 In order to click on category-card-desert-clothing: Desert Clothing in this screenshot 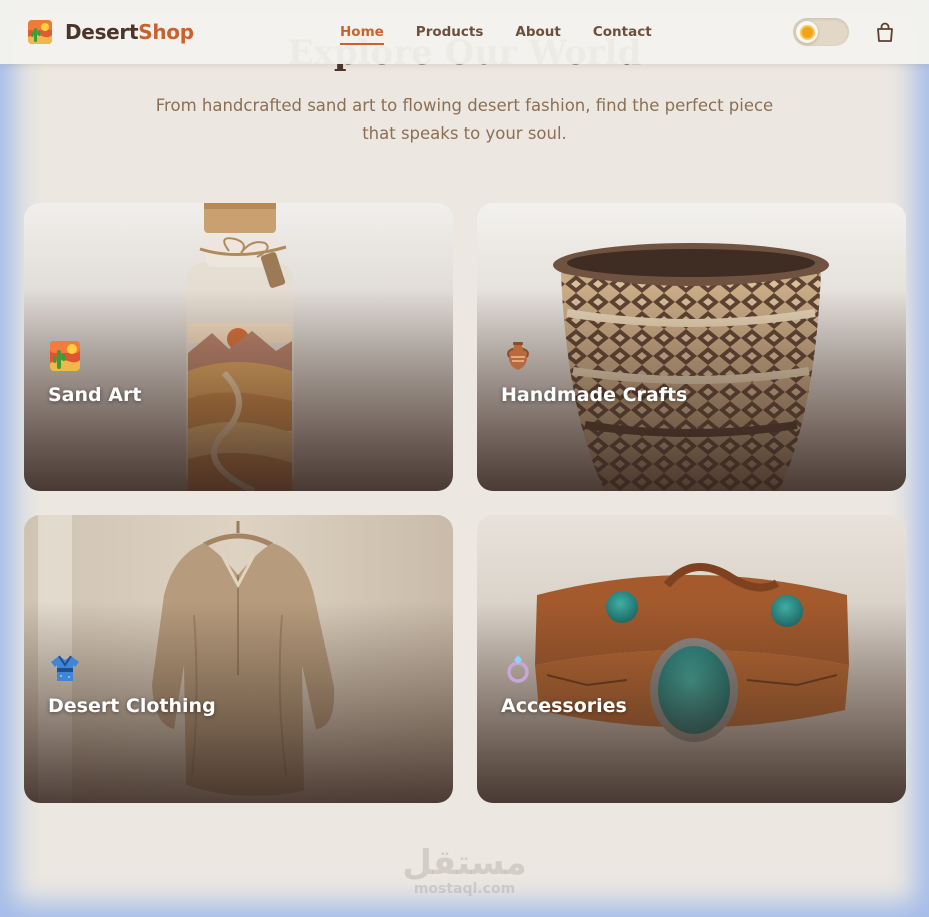, I will do `click(238, 659)`.